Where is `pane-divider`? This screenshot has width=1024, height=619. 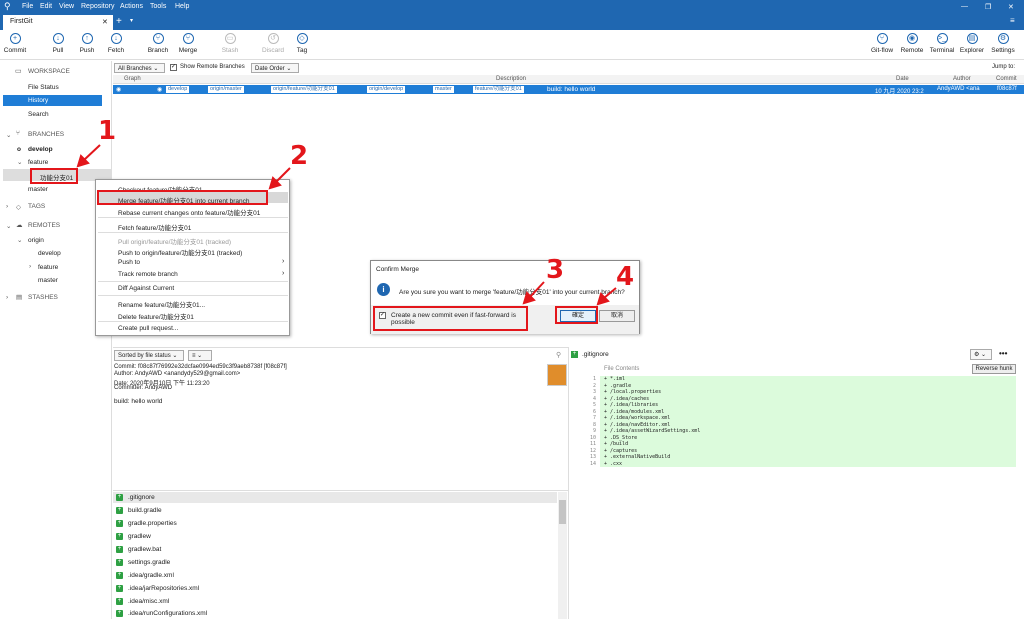 pane-divider is located at coordinates (340, 490).